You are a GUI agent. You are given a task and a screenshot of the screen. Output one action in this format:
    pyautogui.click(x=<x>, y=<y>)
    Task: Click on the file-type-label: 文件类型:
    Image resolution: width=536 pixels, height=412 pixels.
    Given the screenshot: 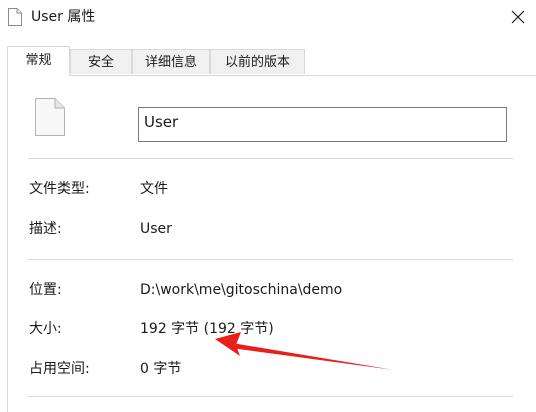 What is the action you would take?
    pyautogui.click(x=59, y=189)
    